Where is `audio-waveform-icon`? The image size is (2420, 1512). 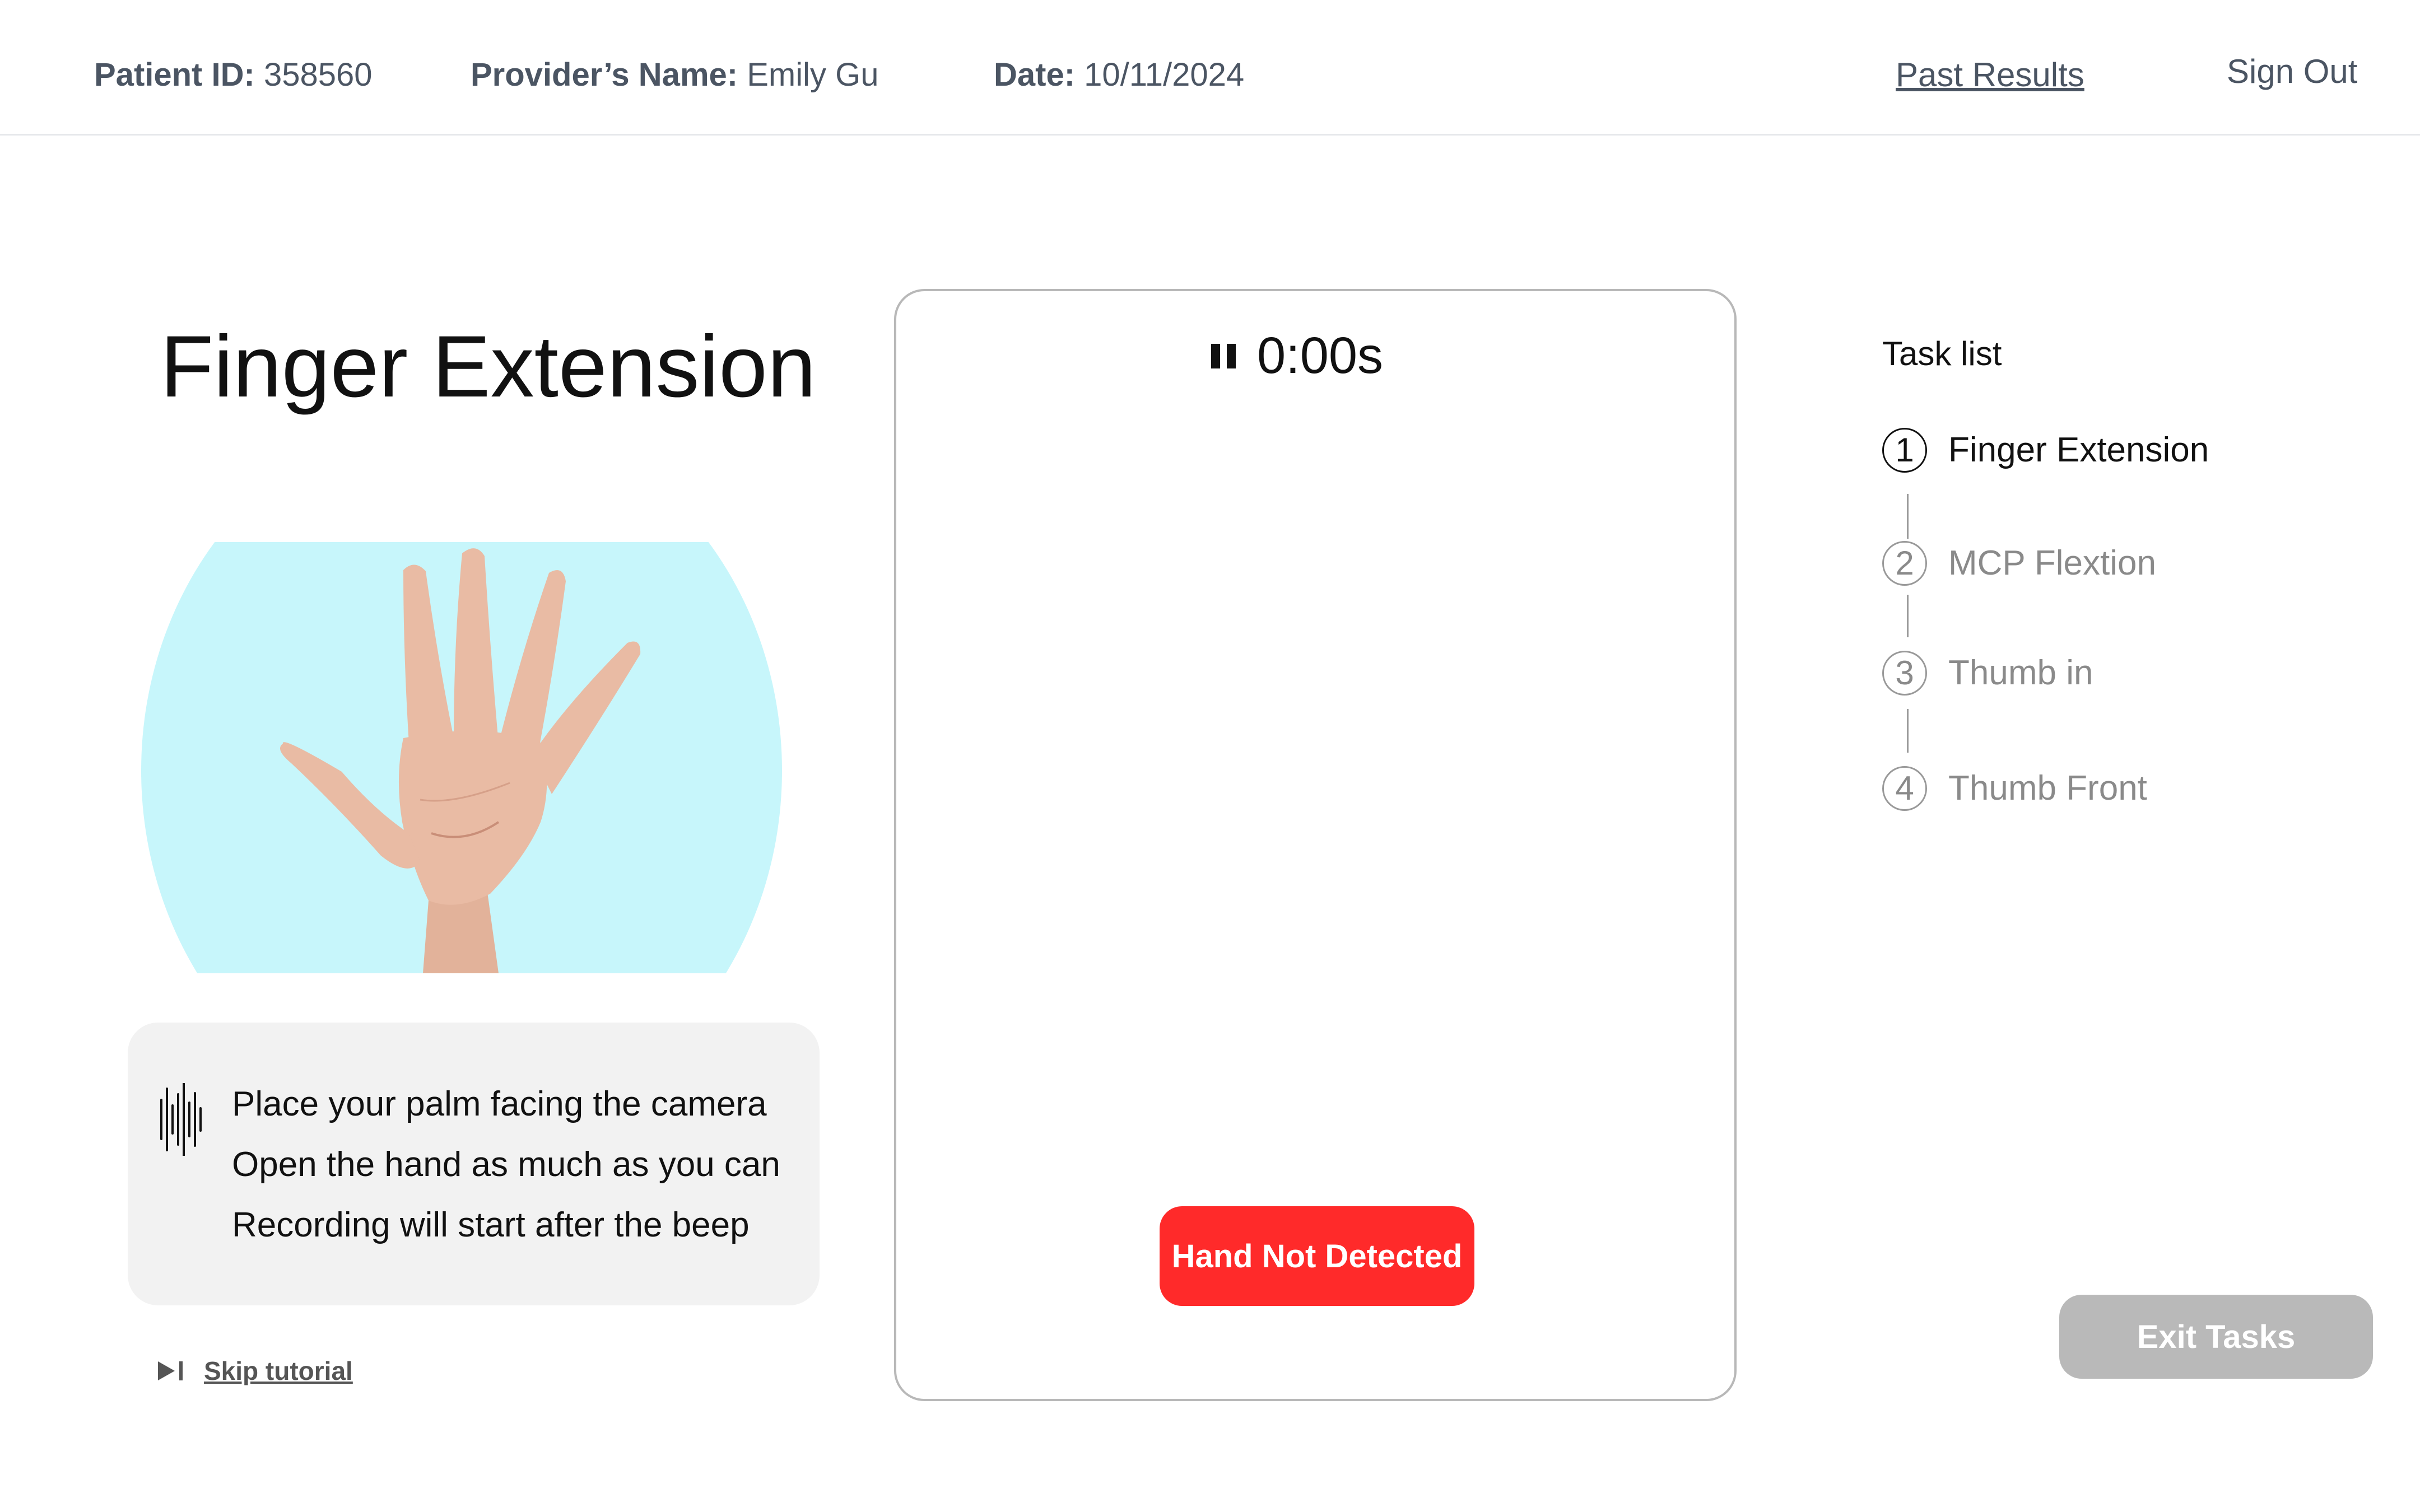
audio-waveform-icon is located at coordinates (181, 1120).